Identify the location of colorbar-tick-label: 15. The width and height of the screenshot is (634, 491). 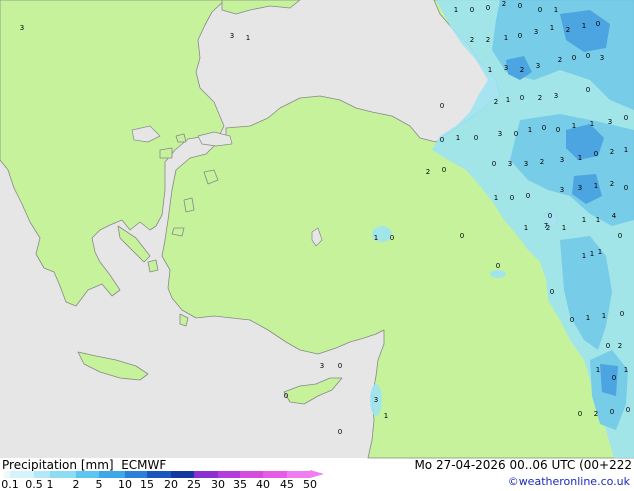
(147, 484).